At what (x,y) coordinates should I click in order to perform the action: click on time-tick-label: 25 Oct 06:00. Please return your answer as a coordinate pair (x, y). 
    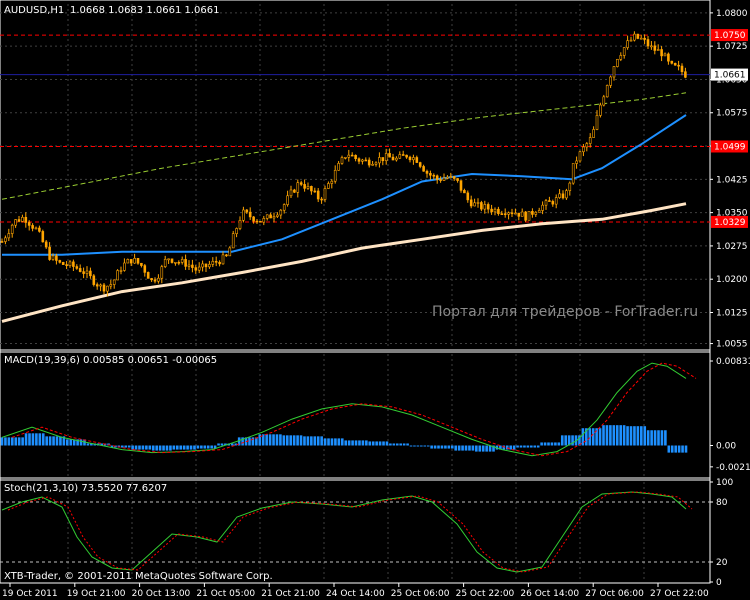
    Looking at the image, I should click on (420, 594).